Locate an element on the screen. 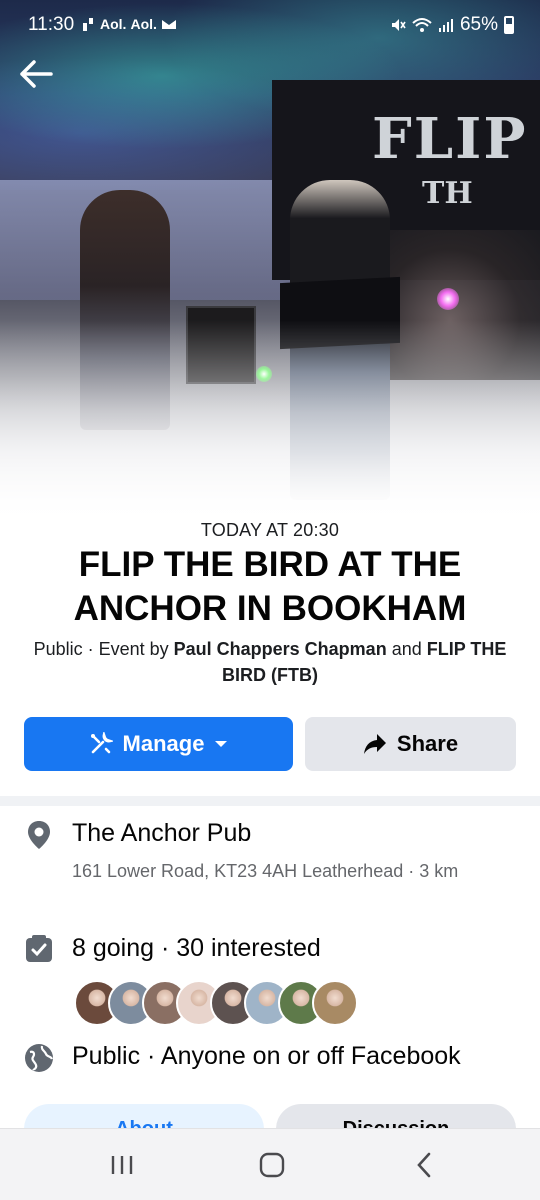  recent-apps-button is located at coordinates (122, 1165).